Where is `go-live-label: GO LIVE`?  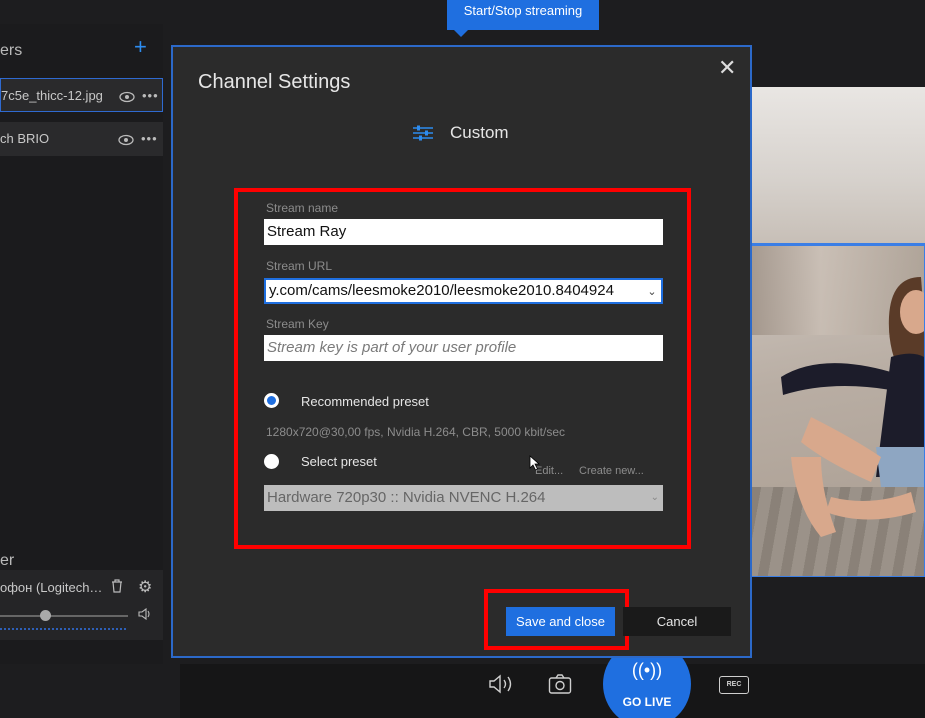 go-live-label: GO LIVE is located at coordinates (647, 702).